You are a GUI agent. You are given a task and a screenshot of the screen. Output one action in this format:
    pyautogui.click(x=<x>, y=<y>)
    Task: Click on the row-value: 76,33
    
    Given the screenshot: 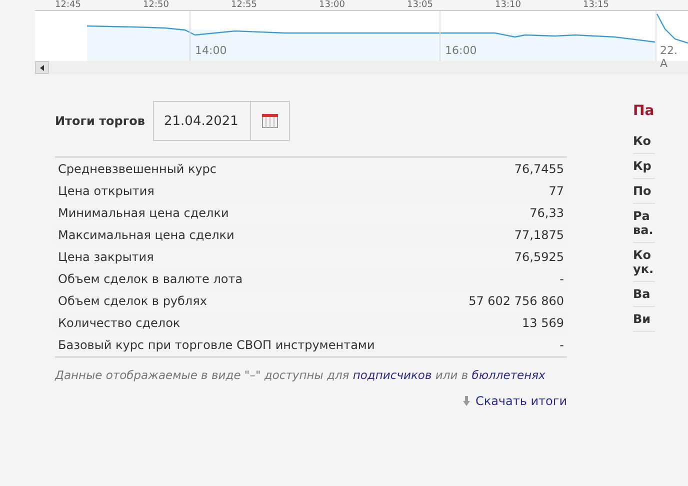 What is the action you would take?
    pyautogui.click(x=546, y=213)
    